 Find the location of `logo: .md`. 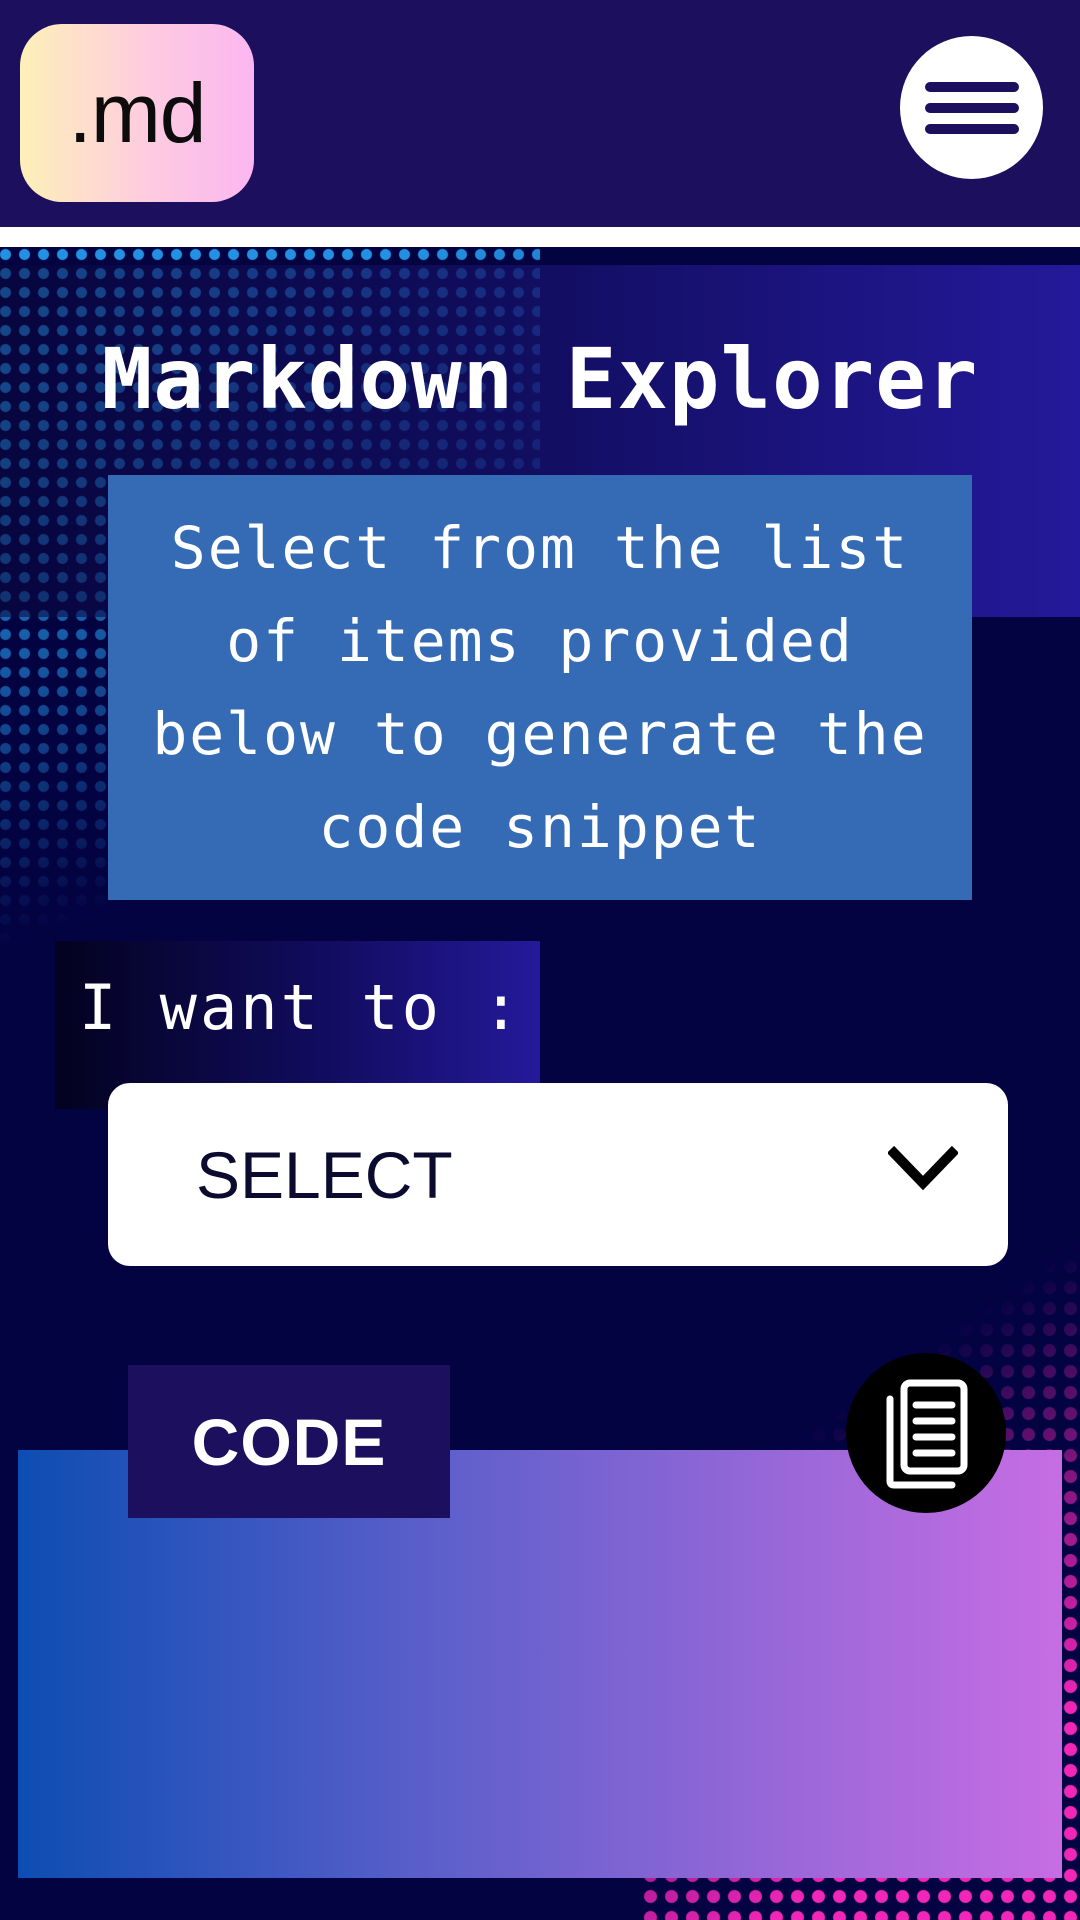

logo: .md is located at coordinates (137, 113).